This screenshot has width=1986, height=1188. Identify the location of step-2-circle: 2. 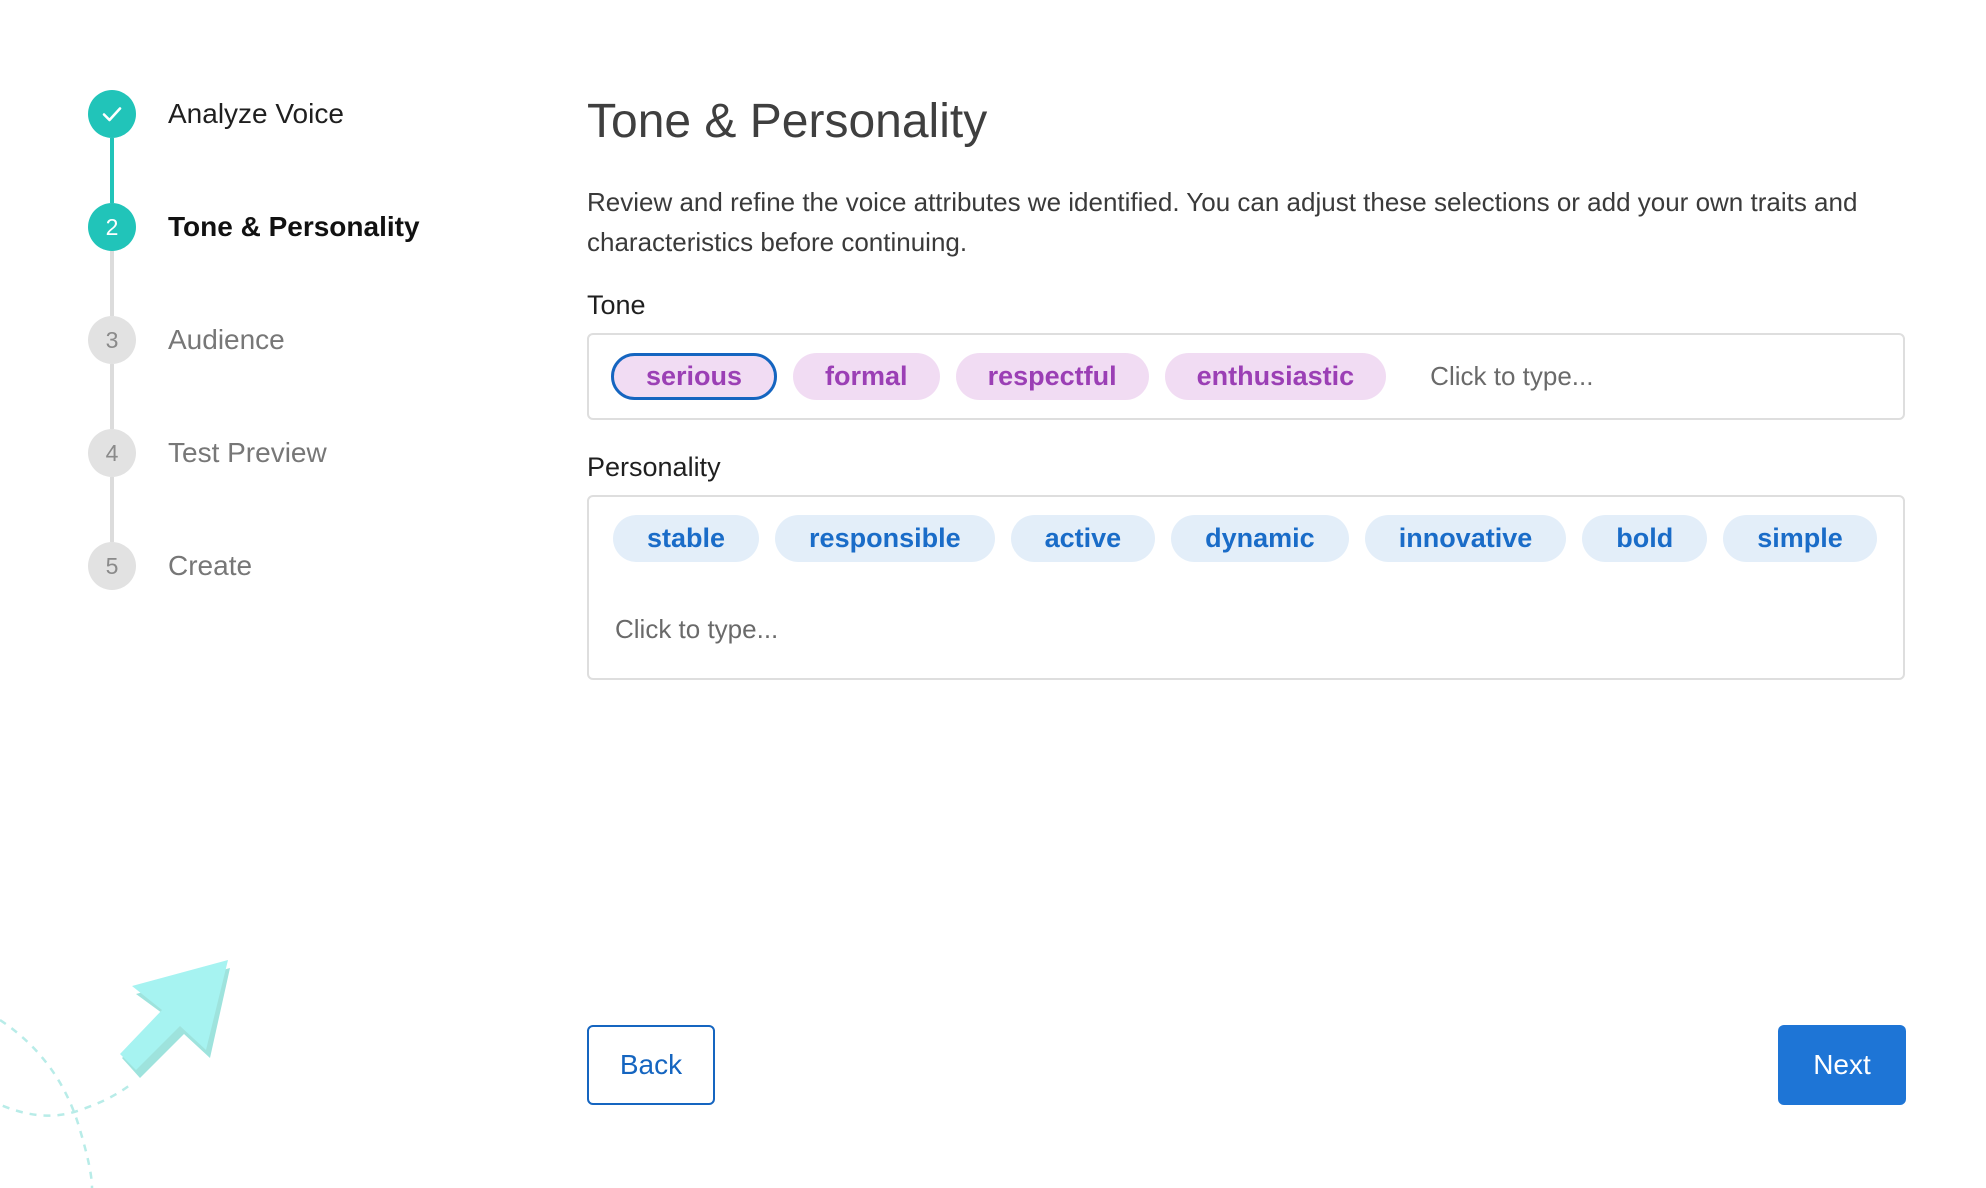
(112, 227).